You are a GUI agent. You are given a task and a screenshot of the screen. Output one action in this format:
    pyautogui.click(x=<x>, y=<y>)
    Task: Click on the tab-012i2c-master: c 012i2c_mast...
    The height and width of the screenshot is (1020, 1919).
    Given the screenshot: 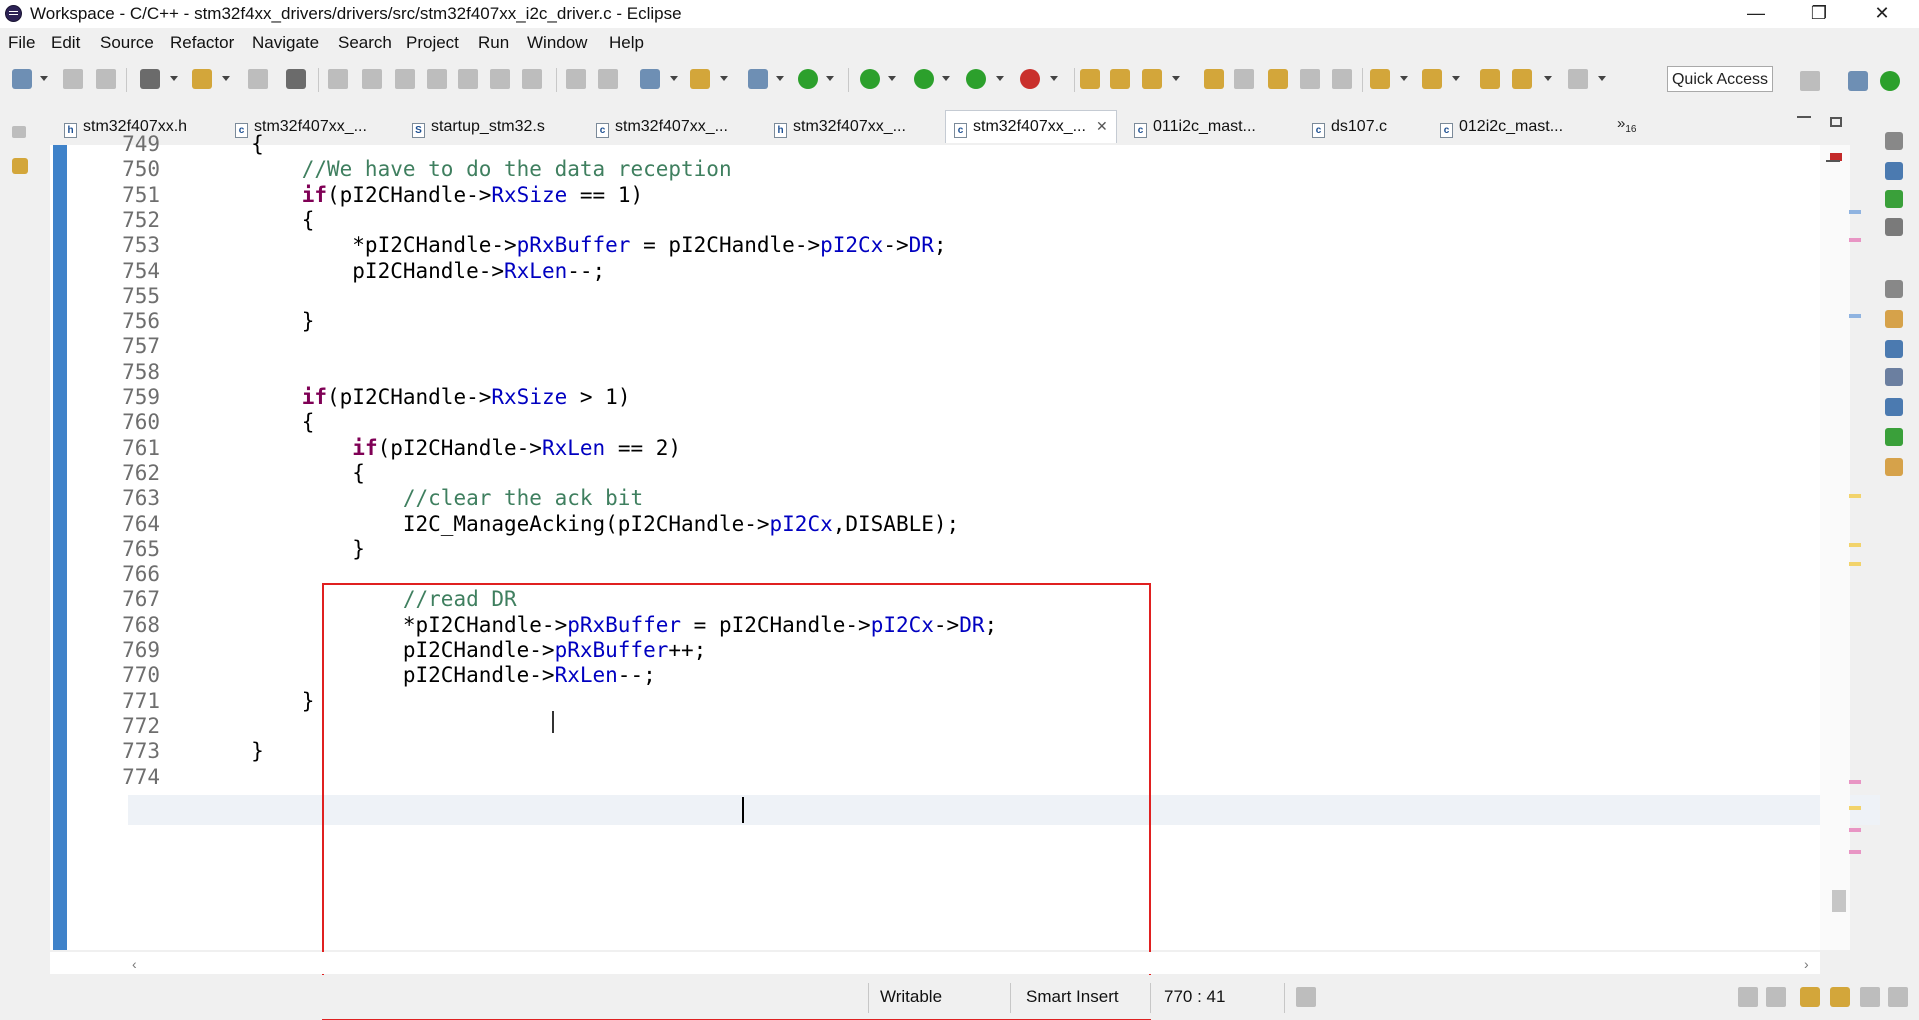 What is the action you would take?
    pyautogui.click(x=1501, y=127)
    